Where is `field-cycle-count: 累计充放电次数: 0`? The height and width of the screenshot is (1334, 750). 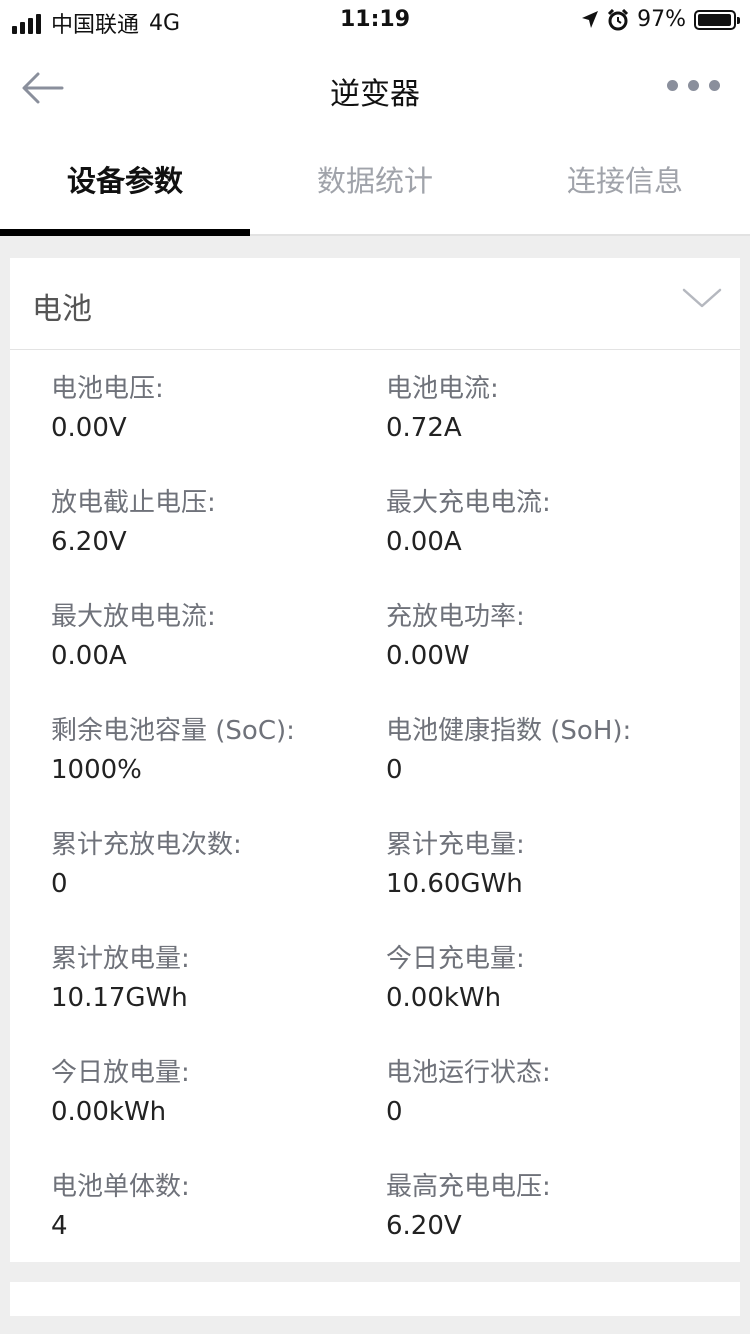 field-cycle-count: 累计充放电次数: 0 is located at coordinates (218, 865).